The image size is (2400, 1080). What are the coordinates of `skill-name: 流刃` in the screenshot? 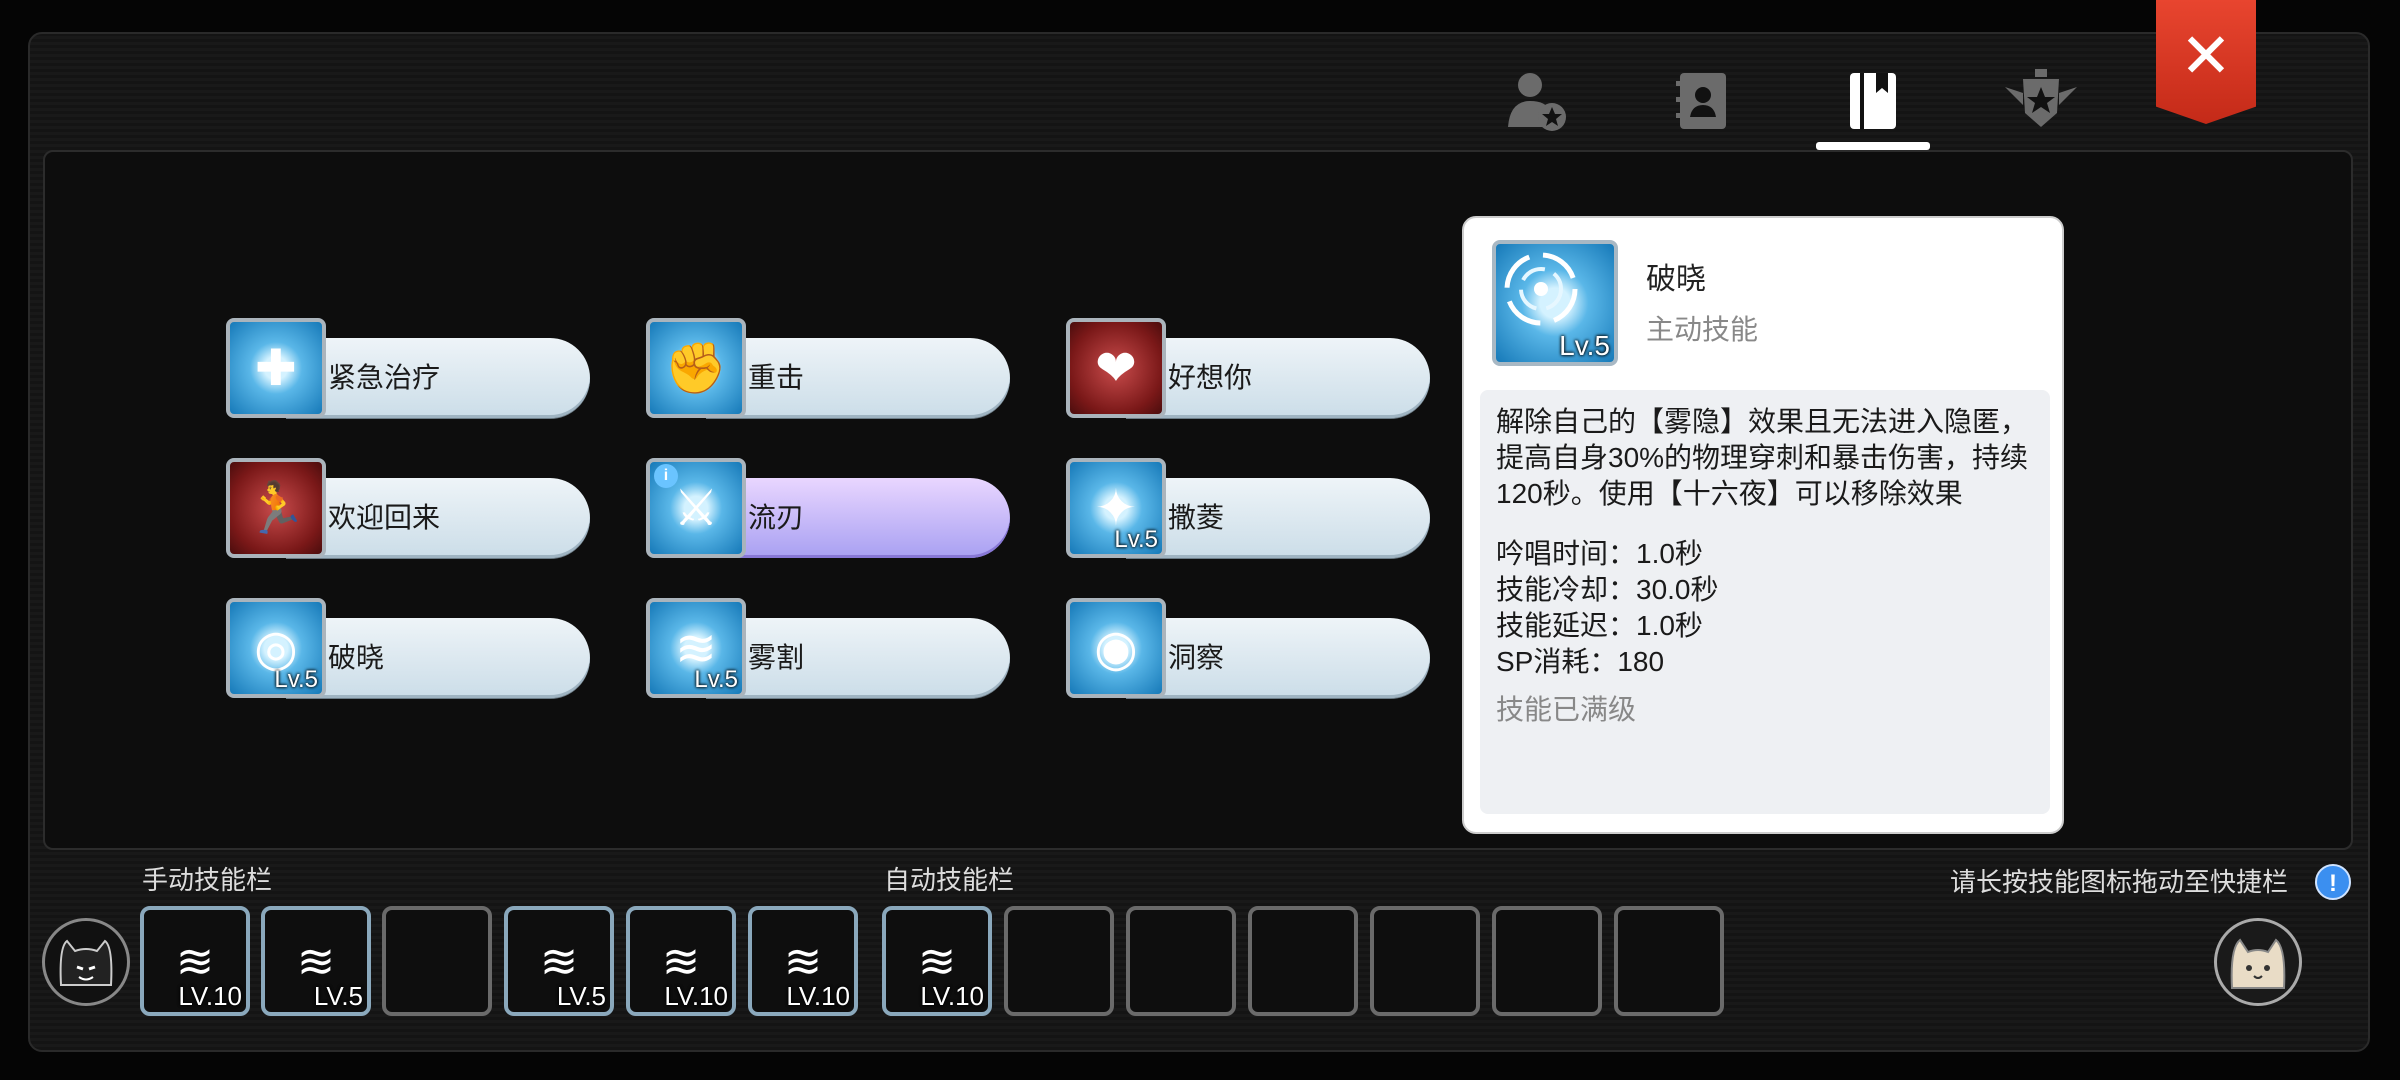 It's located at (776, 517).